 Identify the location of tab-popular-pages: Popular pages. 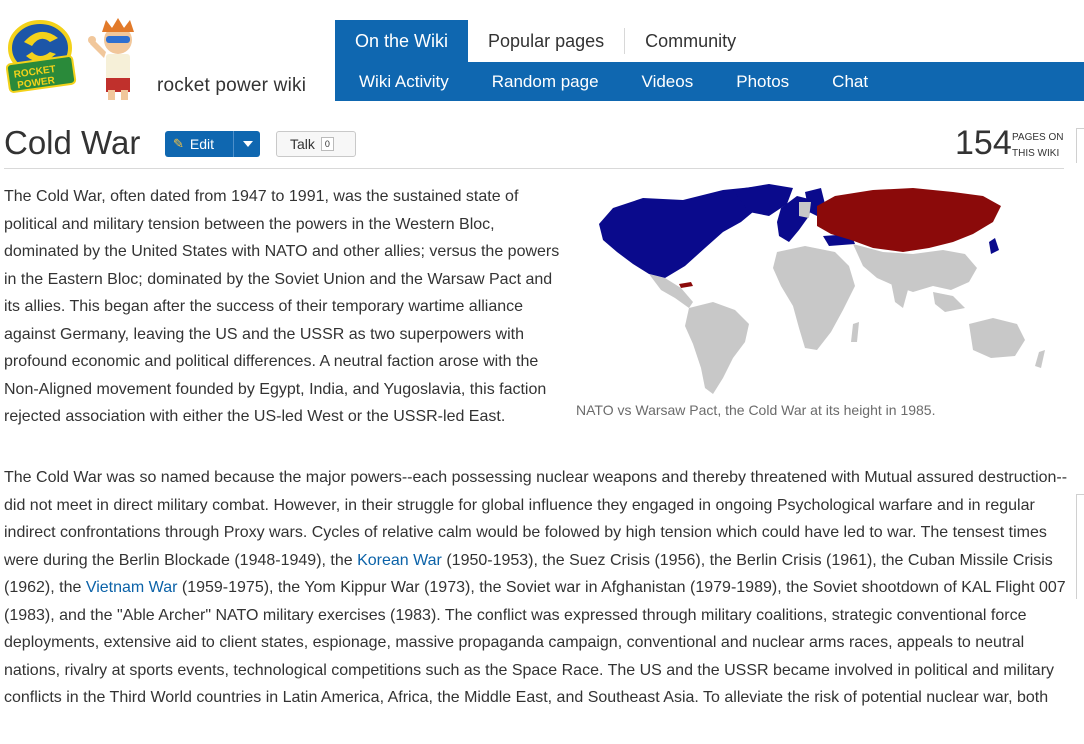
(546, 41).